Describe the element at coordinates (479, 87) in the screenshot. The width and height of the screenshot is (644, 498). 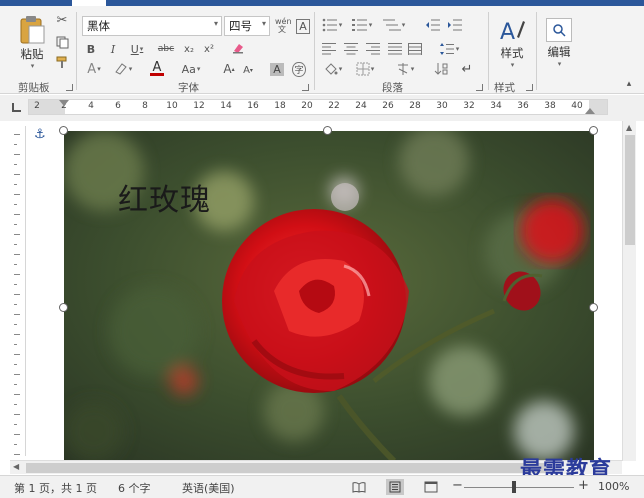
I see `paragraph-launcher` at that location.